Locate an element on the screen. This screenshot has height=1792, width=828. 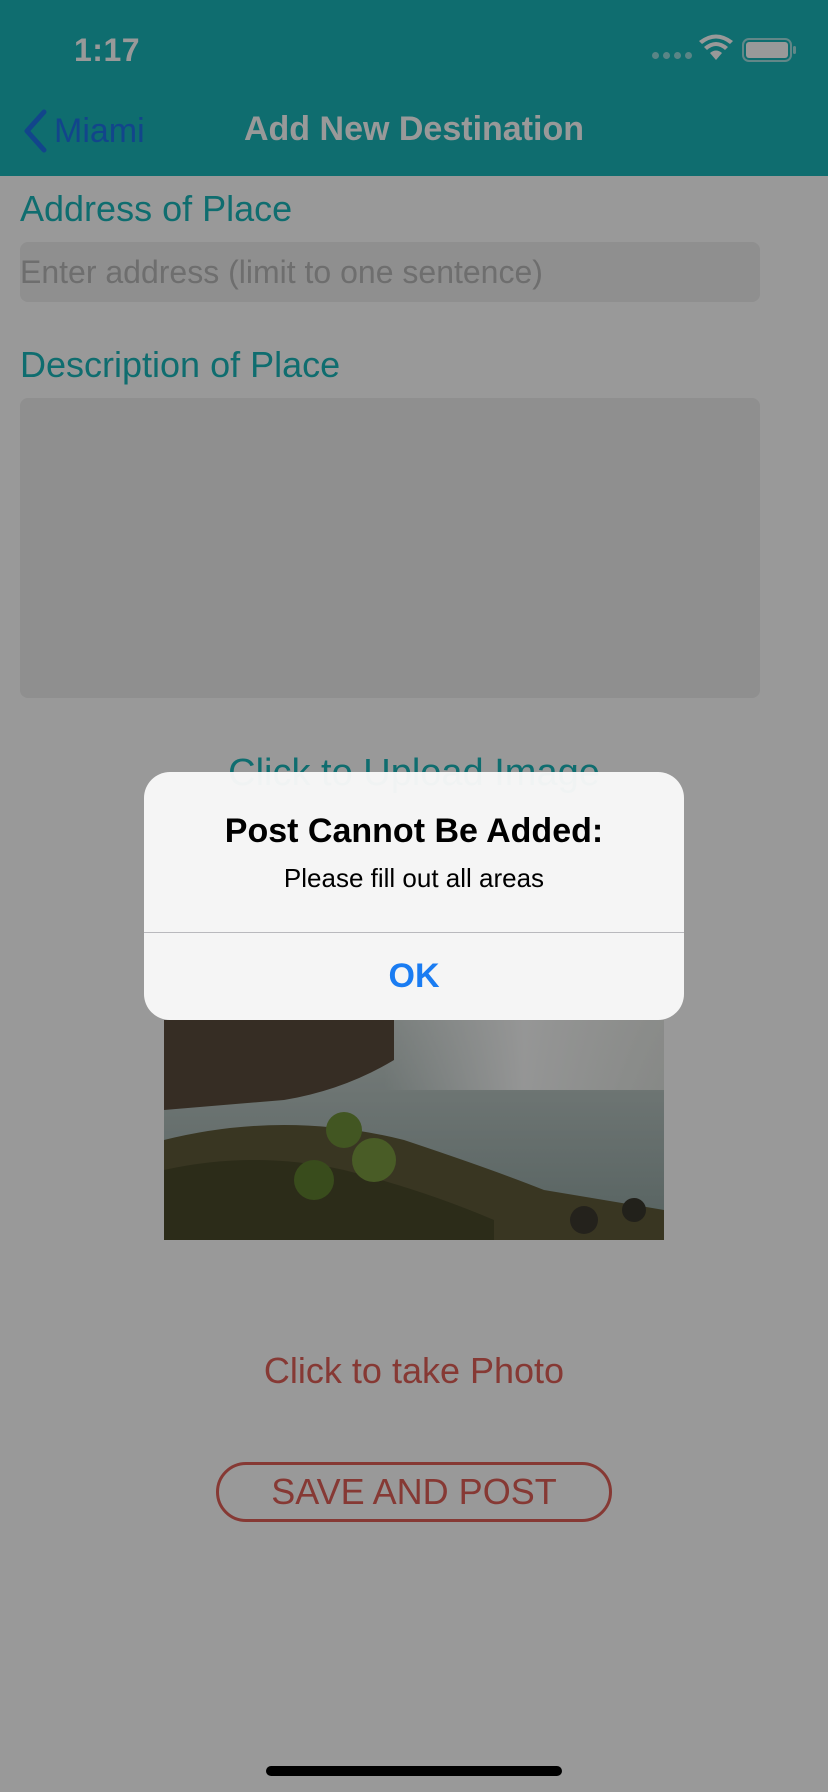
alert-ok-button: OK is located at coordinates (414, 976).